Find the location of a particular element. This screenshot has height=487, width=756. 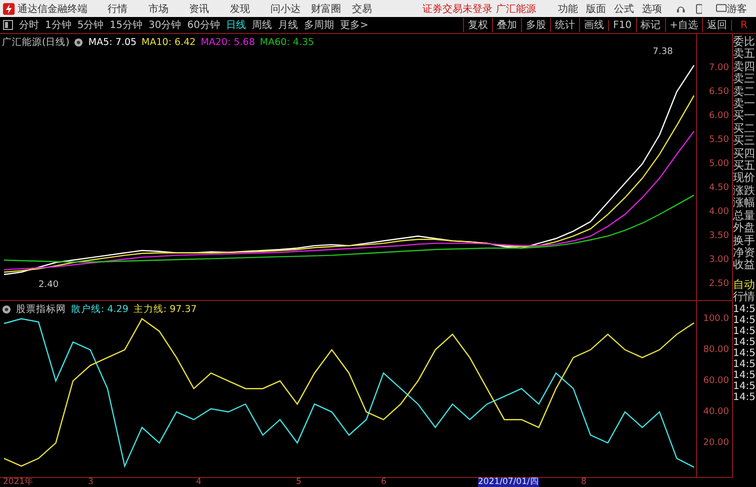

app-title: 通达信金融终端 is located at coordinates (53, 9).